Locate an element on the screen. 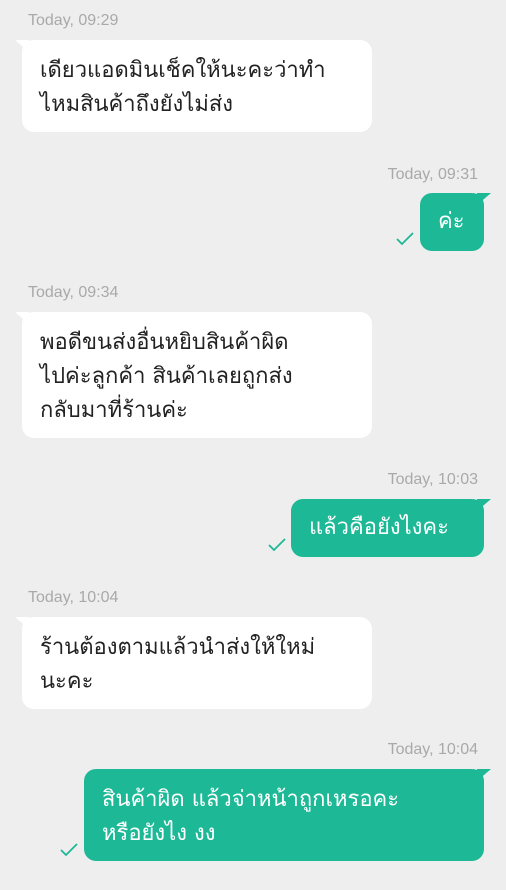 This screenshot has width=506, height=890. message-timestamp: Today, 09:34 is located at coordinates (73, 292).